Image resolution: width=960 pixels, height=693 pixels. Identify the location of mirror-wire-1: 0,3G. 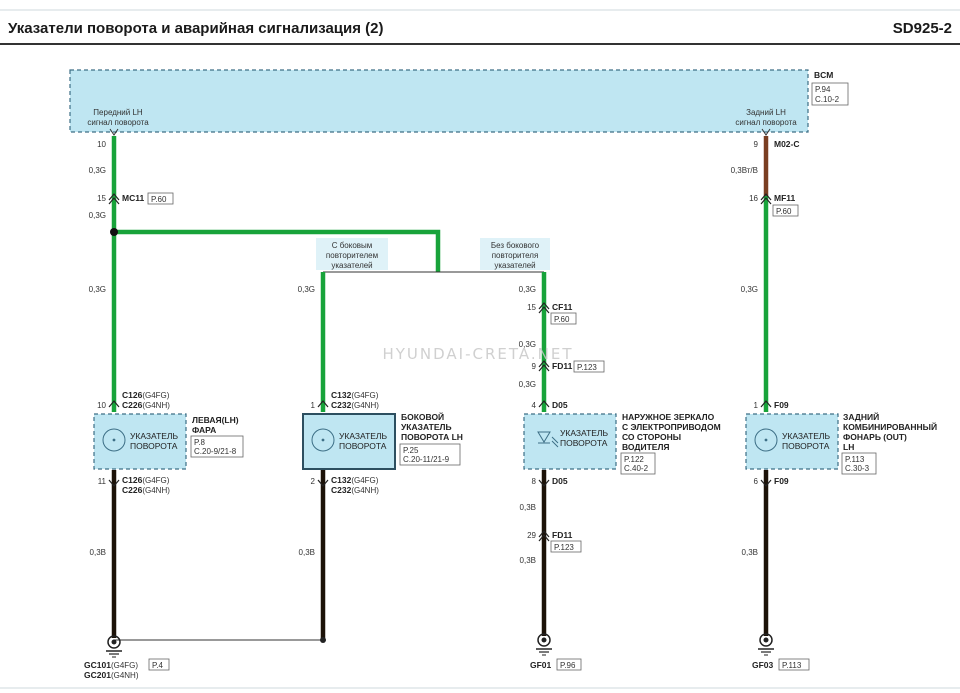
(527, 289).